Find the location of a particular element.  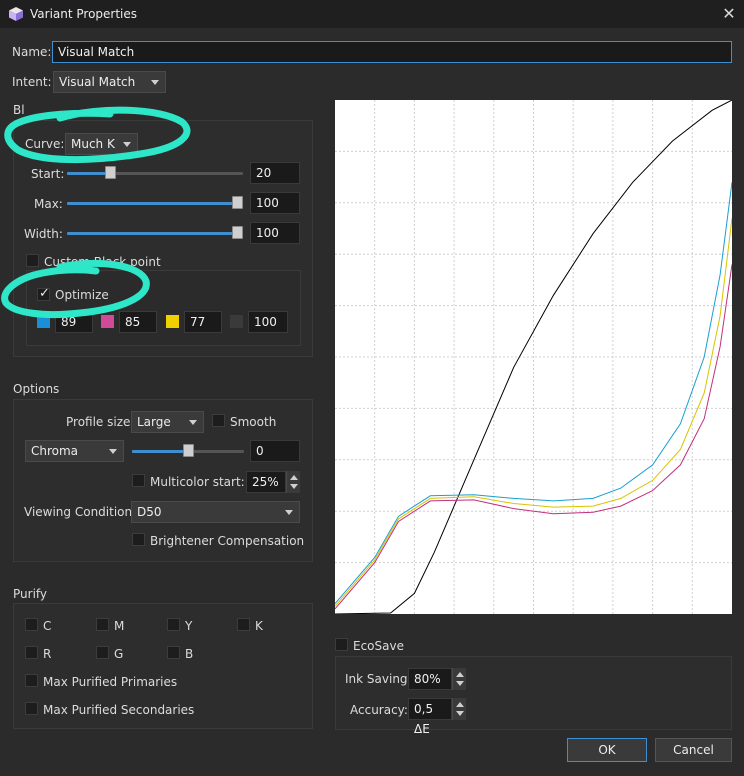

window-title: Variant Properties is located at coordinates (84, 14).